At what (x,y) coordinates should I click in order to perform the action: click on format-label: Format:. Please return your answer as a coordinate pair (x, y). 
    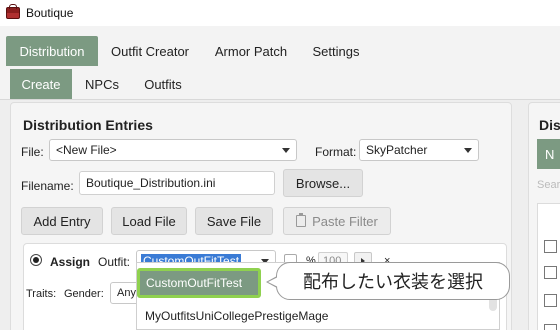
    Looking at the image, I should click on (336, 152).